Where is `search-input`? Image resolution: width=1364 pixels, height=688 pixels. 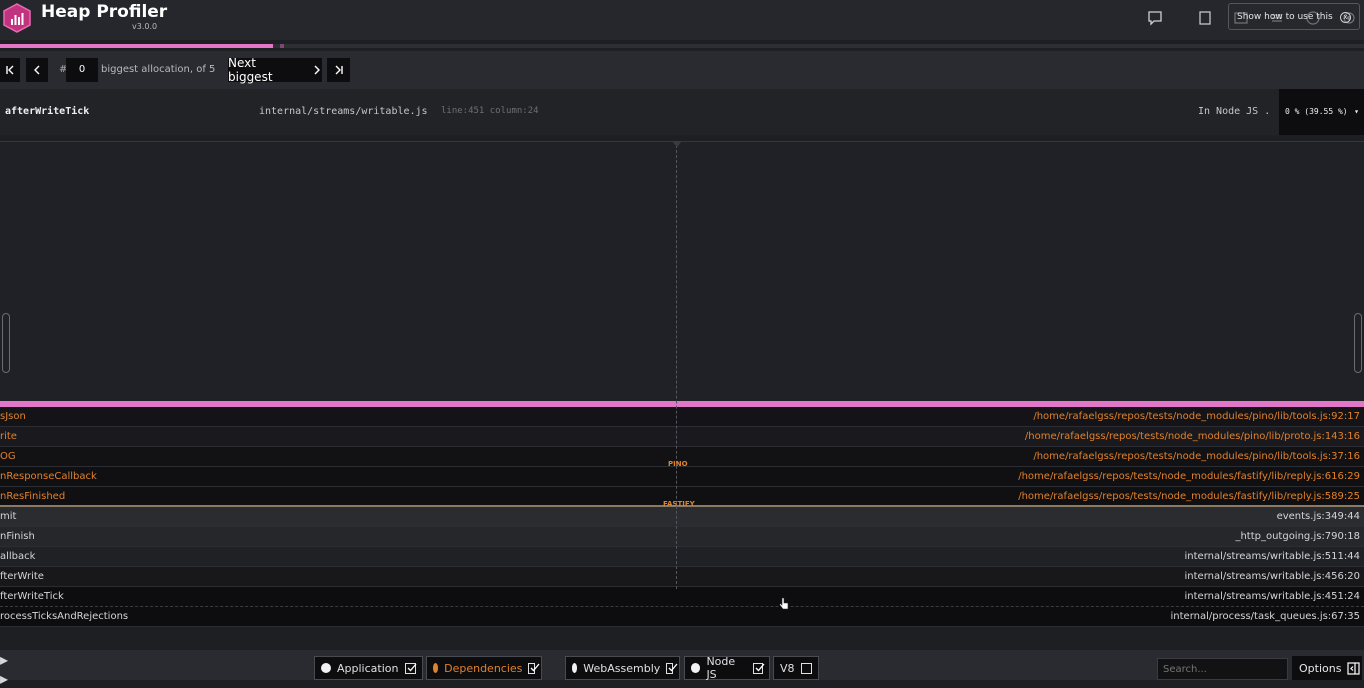
search-input is located at coordinates (1222, 669).